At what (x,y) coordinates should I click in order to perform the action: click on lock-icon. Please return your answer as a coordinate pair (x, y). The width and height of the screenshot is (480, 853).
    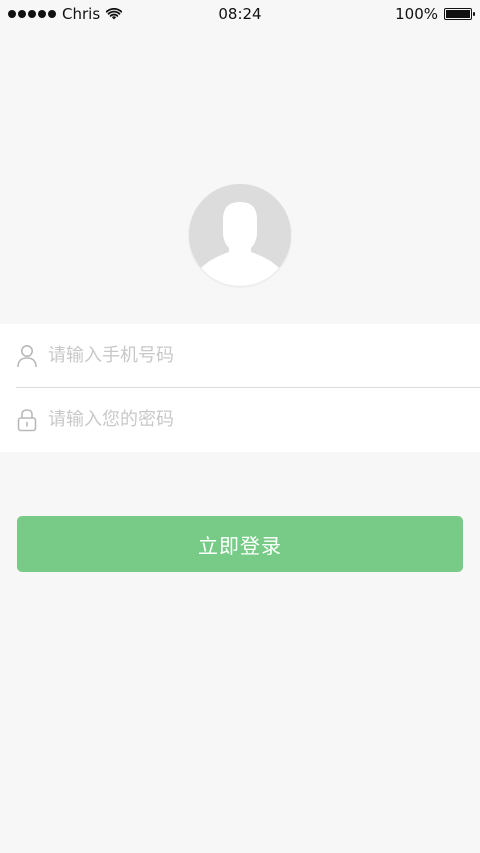
    Looking at the image, I should click on (27, 420).